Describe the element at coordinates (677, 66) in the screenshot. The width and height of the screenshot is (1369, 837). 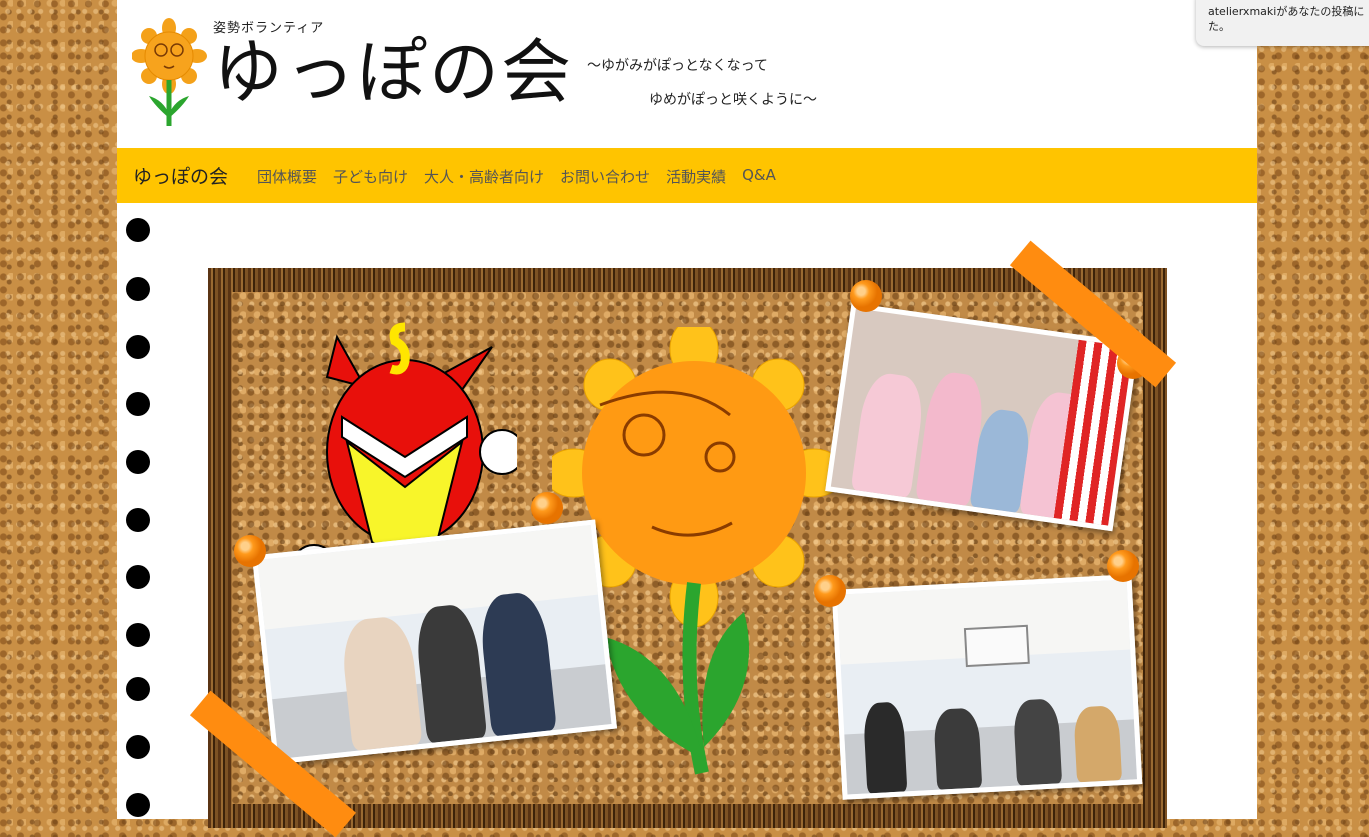
I see `catchphrase-line-1: 〜ゆがみがぽっとなくなって` at that location.